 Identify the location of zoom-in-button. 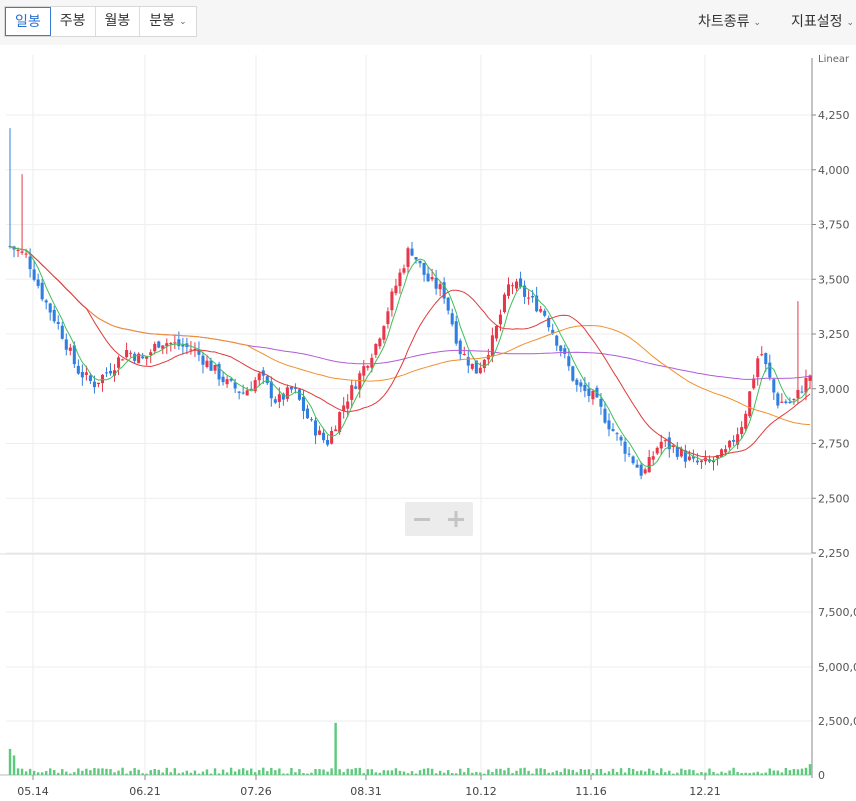
(456, 519).